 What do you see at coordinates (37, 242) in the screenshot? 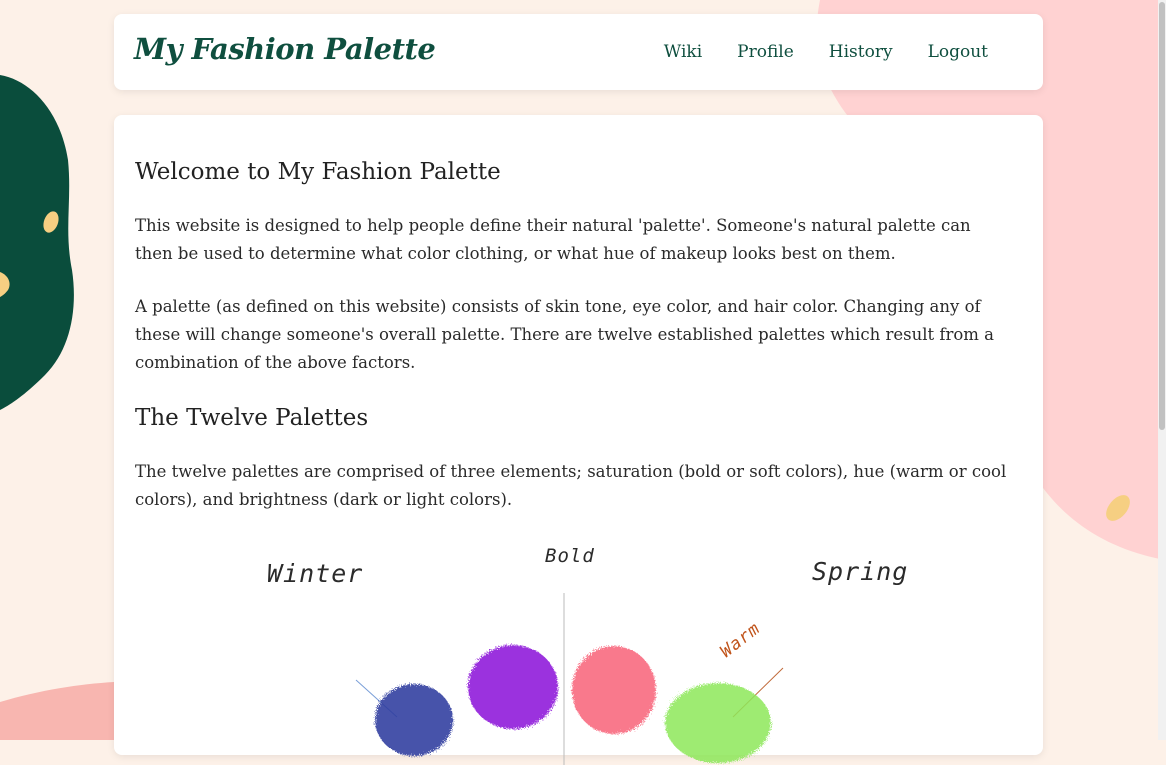
I see `green-blob-left` at bounding box center [37, 242].